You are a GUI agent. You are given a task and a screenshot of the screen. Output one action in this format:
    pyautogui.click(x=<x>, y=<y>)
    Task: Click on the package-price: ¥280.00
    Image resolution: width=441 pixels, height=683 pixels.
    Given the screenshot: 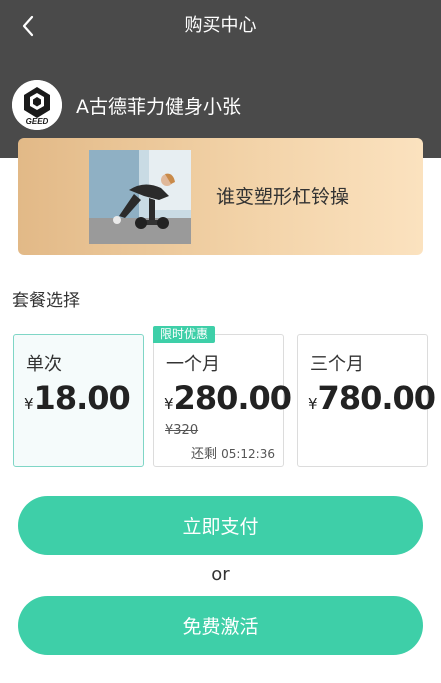 What is the action you would take?
    pyautogui.click(x=228, y=398)
    